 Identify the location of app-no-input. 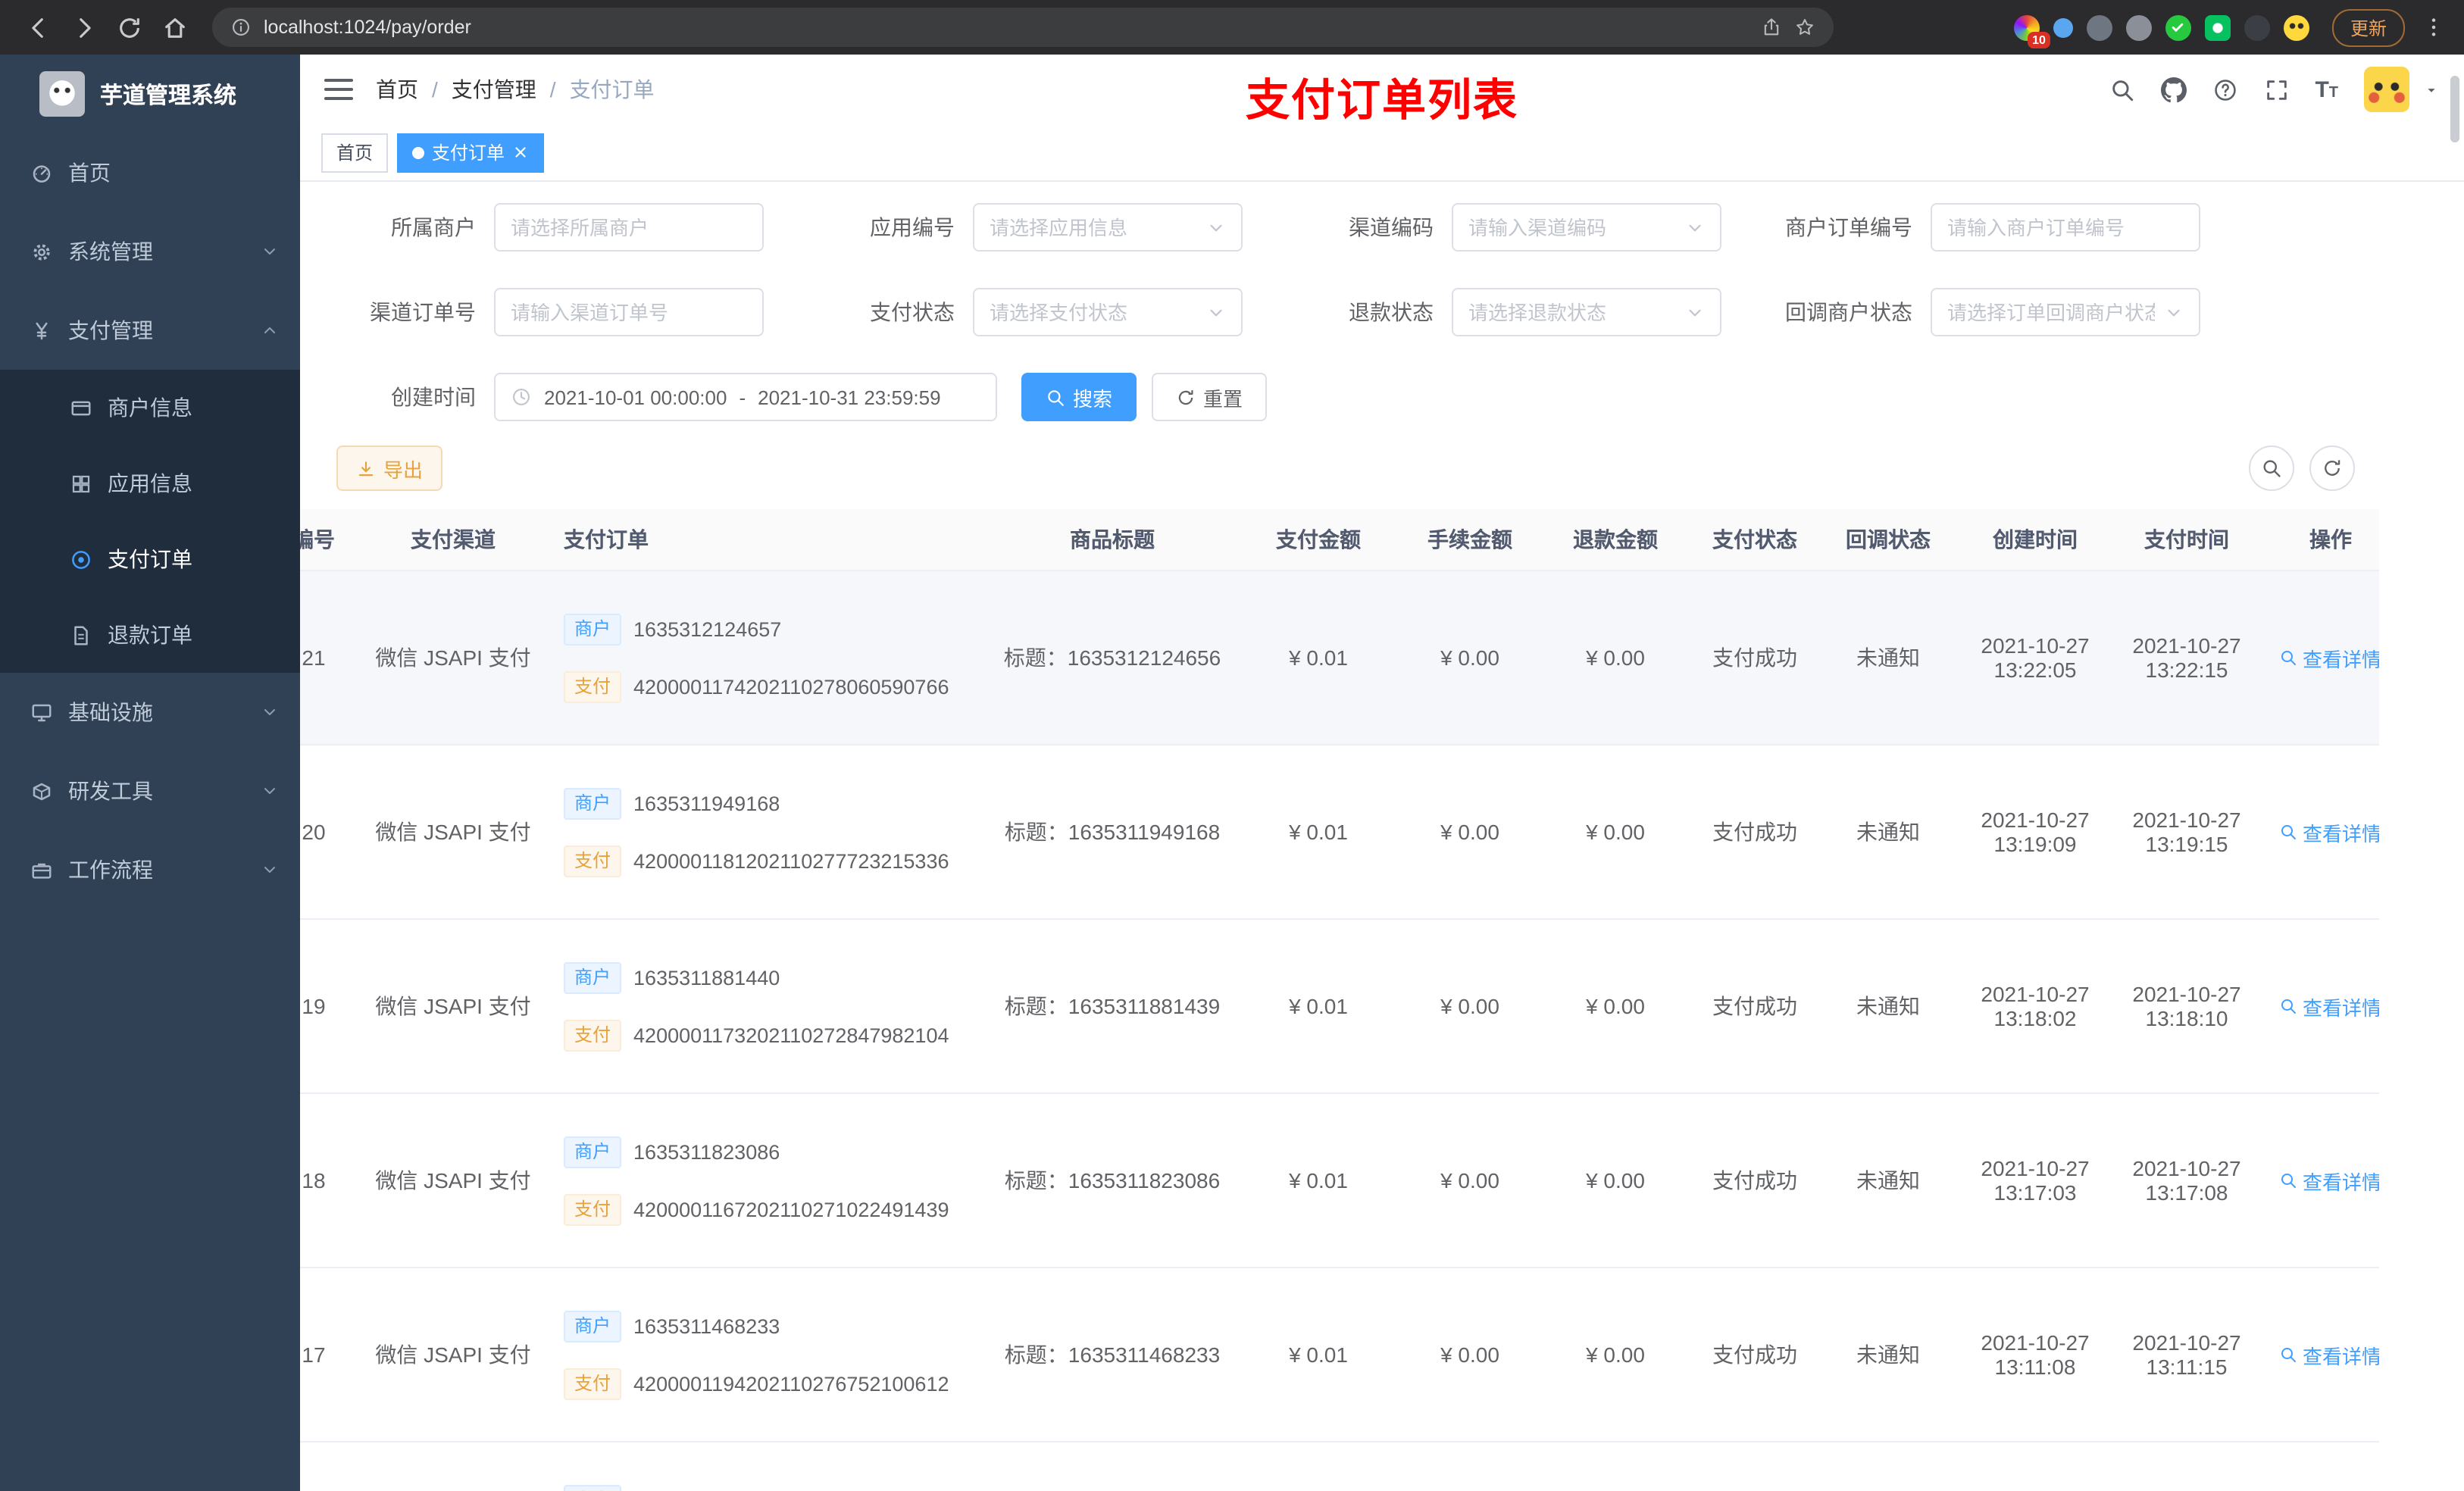
(1093, 227).